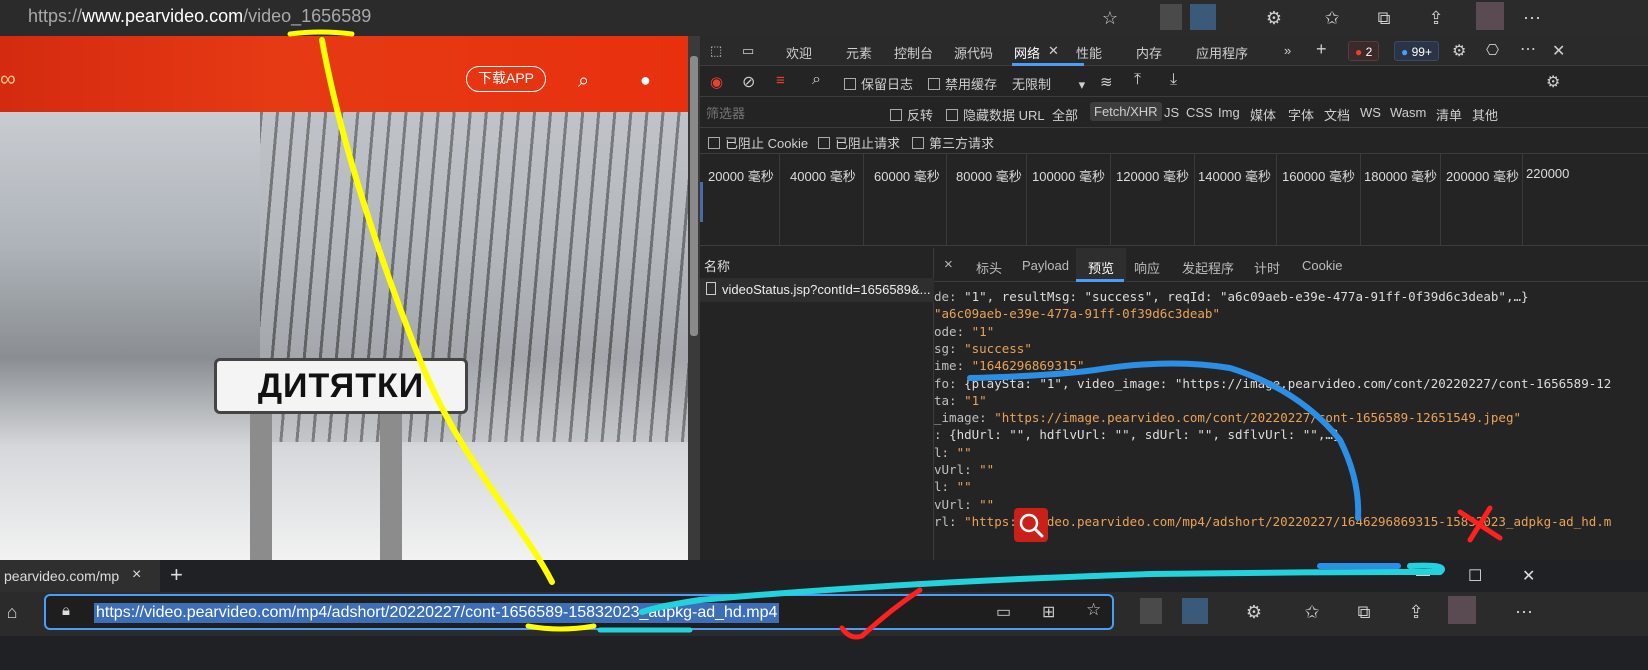  I want to click on settings-icon: ⚙, so click(1459, 51).